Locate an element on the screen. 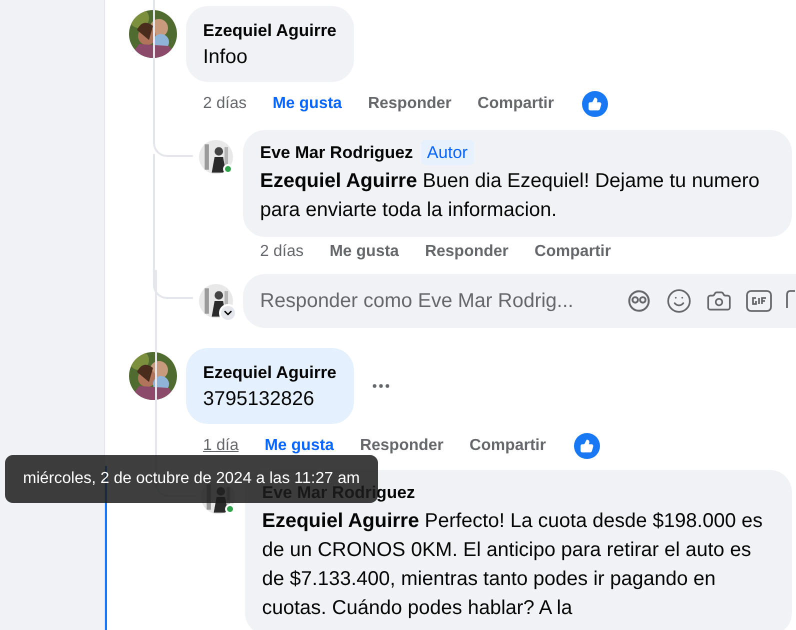 The image size is (796, 630). comment-text: 3795132826 is located at coordinates (259, 399).